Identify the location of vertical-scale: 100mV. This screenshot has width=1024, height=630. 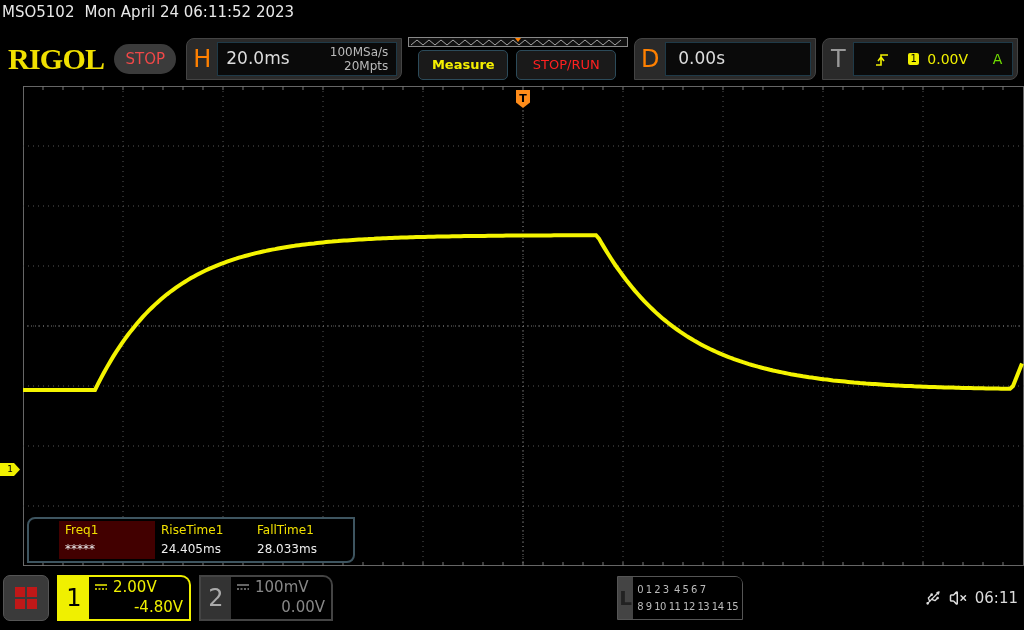
(282, 587).